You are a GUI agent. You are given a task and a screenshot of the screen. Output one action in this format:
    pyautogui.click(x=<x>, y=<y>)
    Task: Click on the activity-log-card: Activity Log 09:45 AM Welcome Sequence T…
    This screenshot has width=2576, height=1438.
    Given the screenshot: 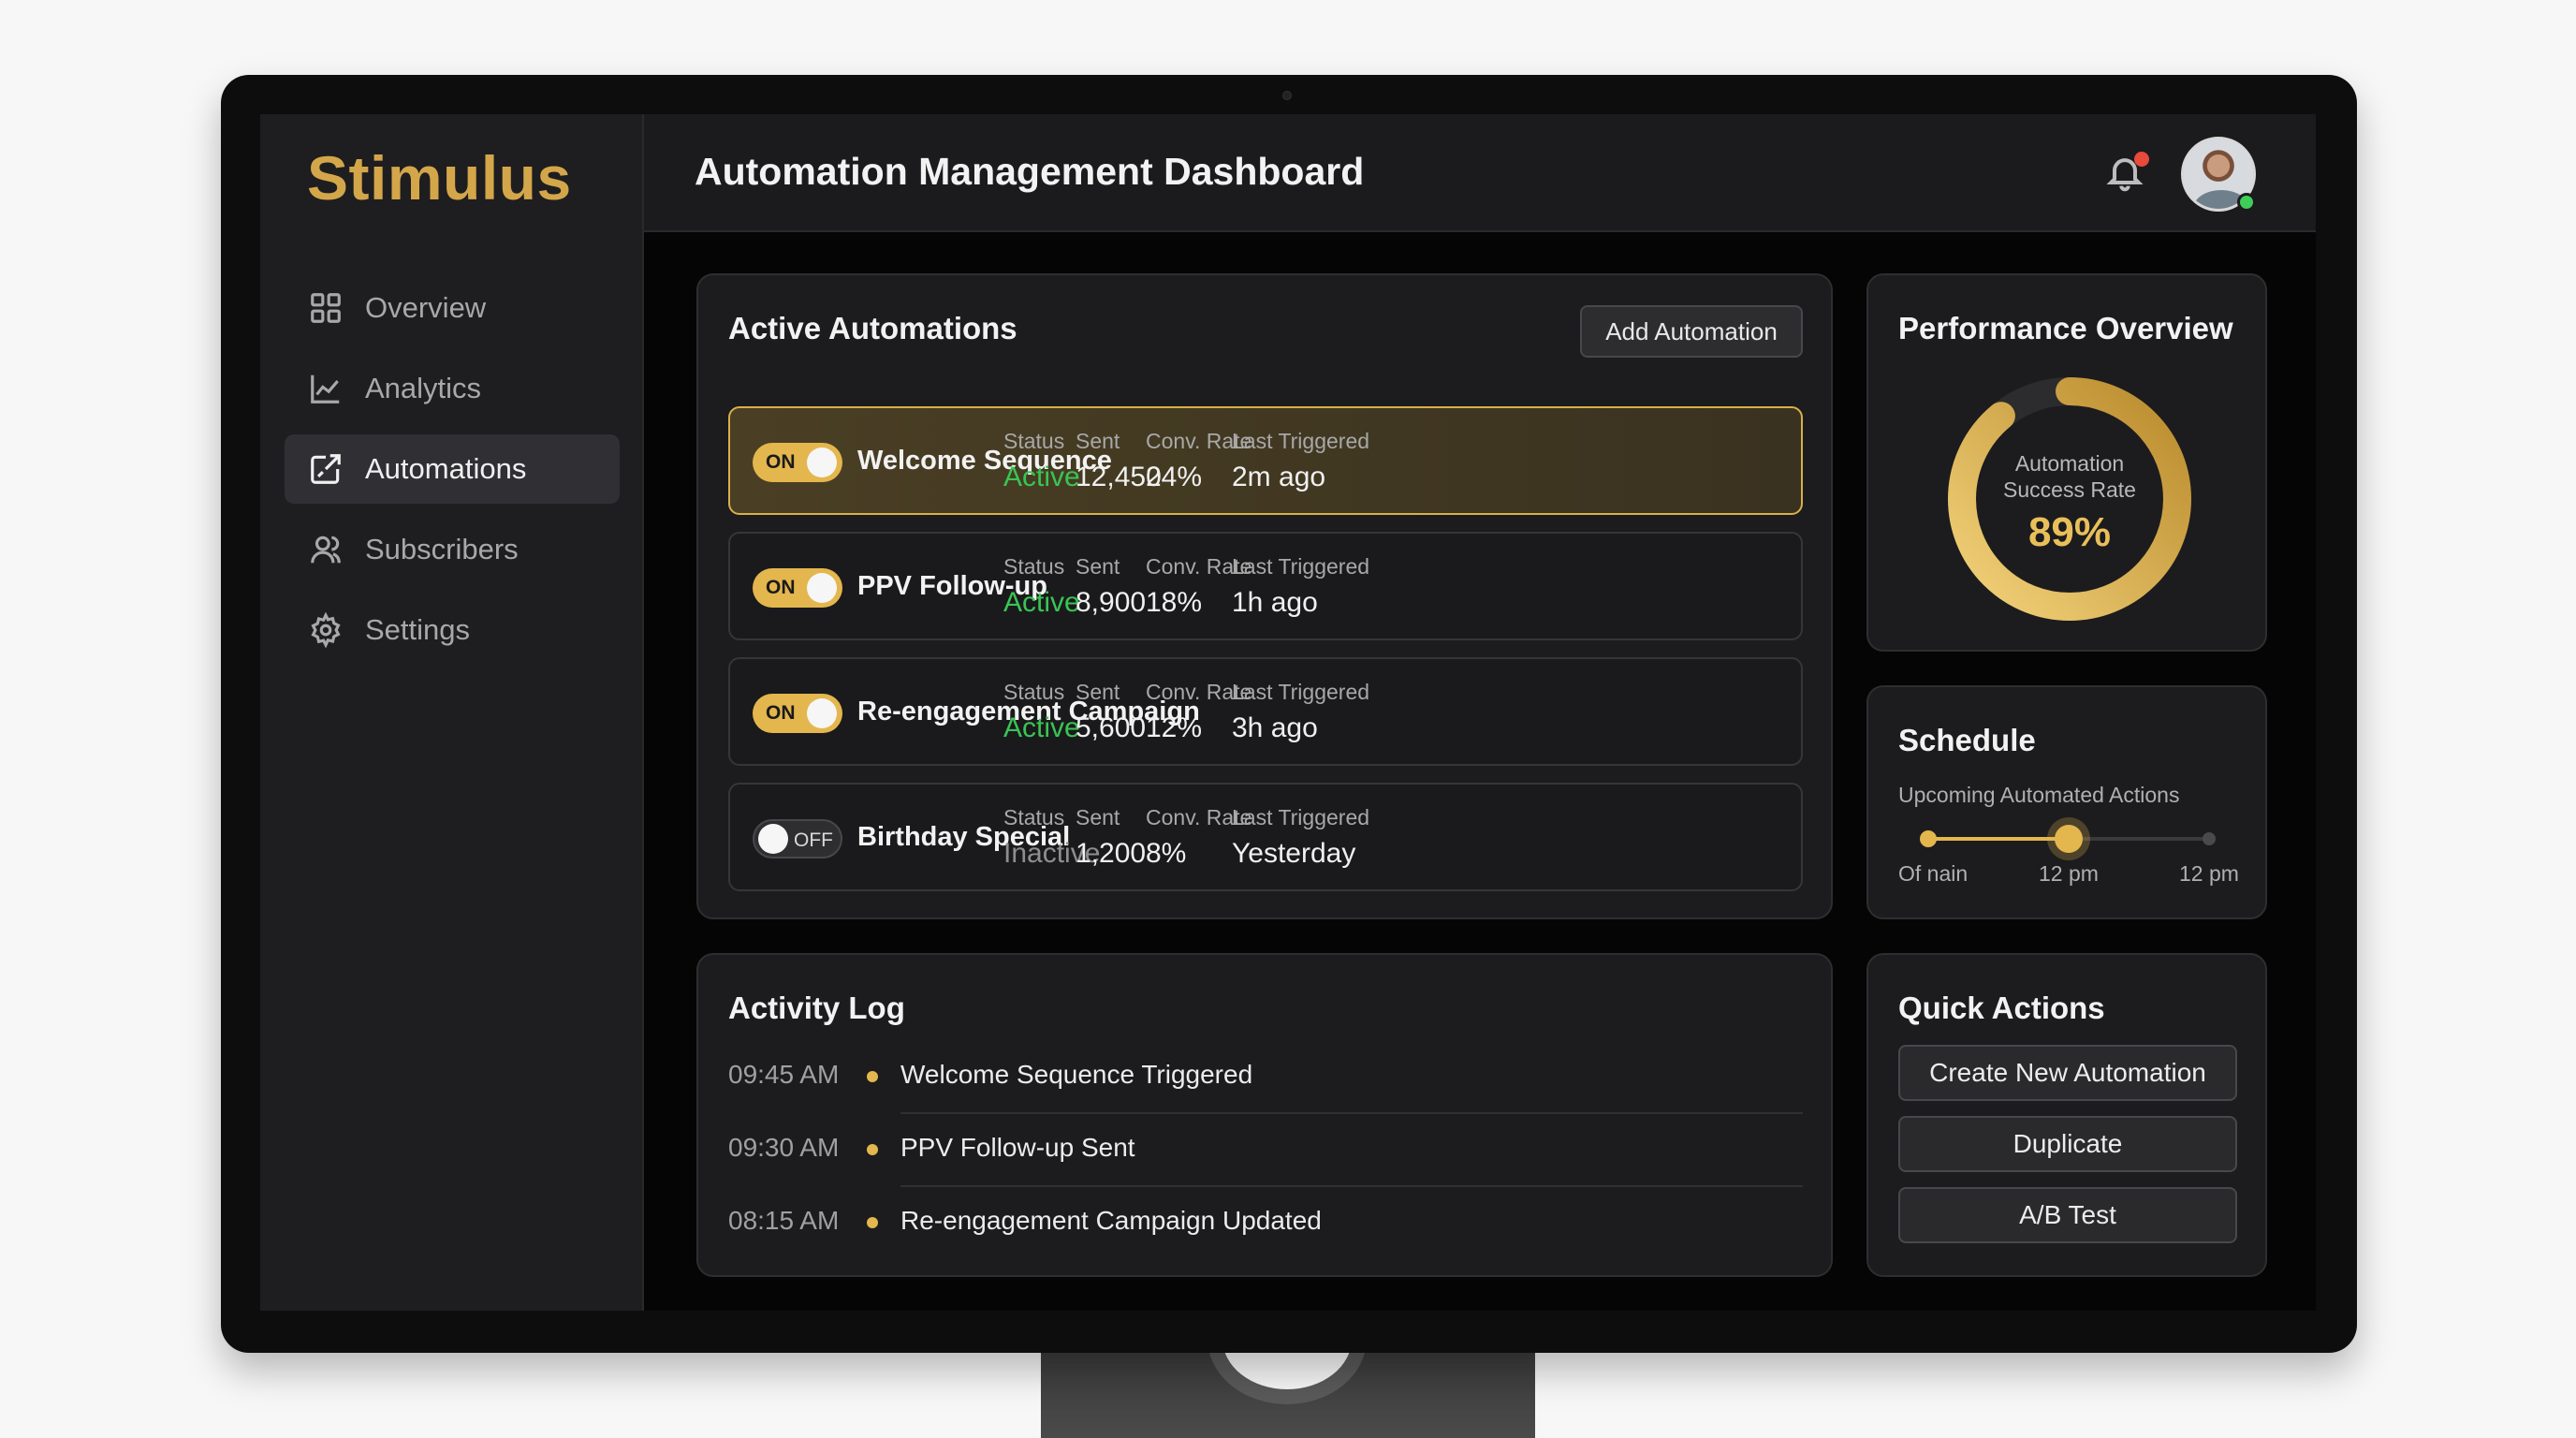 What is the action you would take?
    pyautogui.click(x=1264, y=1115)
    